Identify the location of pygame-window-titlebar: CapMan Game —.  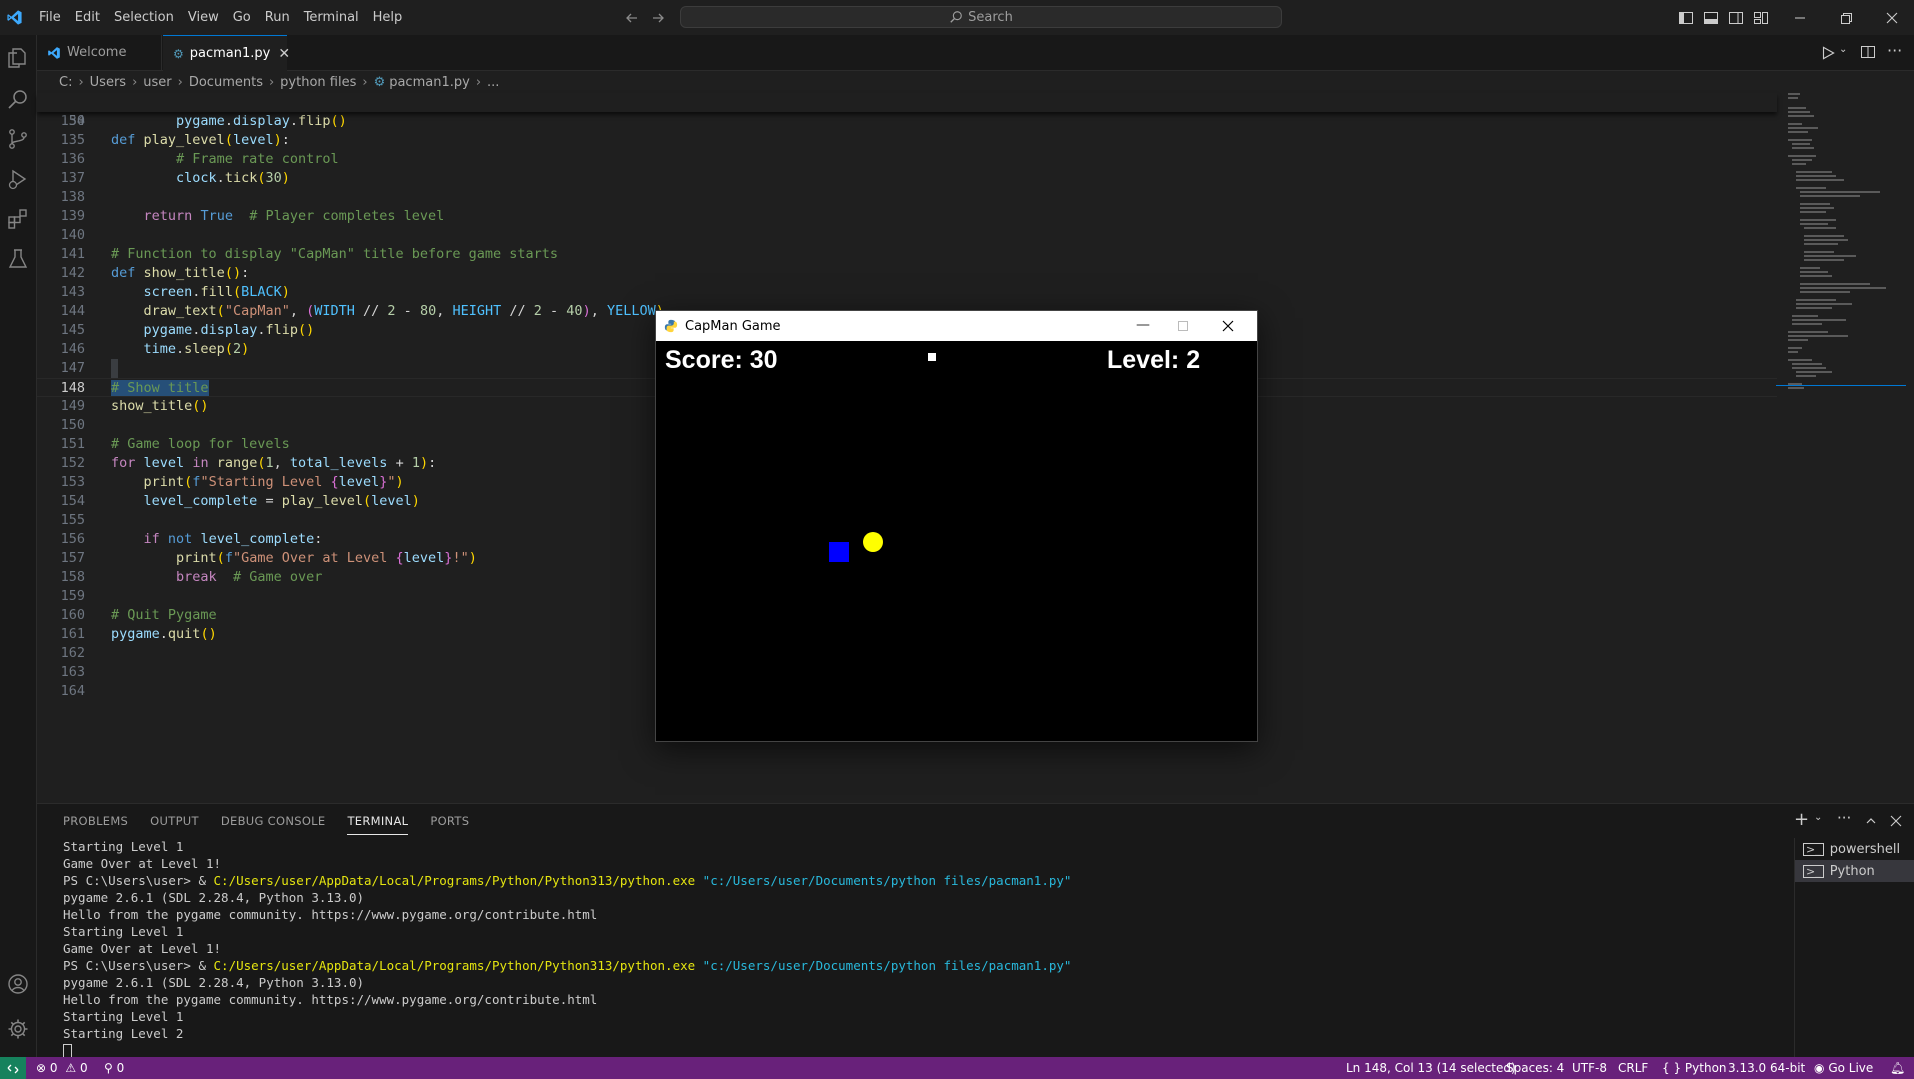
(956, 326).